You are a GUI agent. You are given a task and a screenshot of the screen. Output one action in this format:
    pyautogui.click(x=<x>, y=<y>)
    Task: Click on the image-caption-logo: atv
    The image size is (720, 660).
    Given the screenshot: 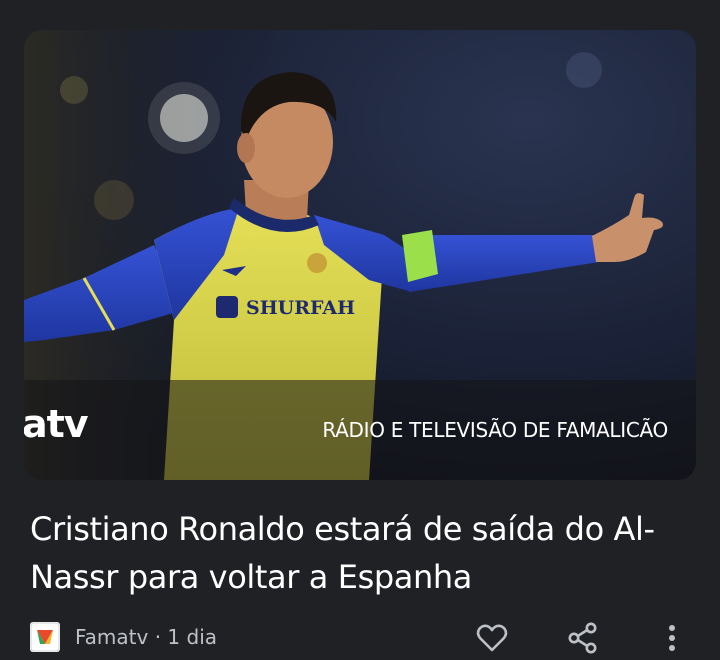 What is the action you would take?
    pyautogui.click(x=56, y=424)
    